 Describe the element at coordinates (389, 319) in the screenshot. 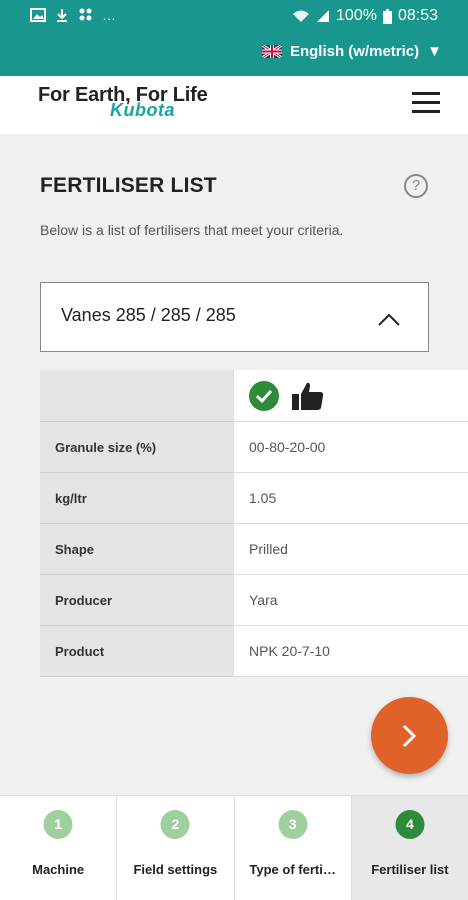

I see `chevron-up-icon` at that location.